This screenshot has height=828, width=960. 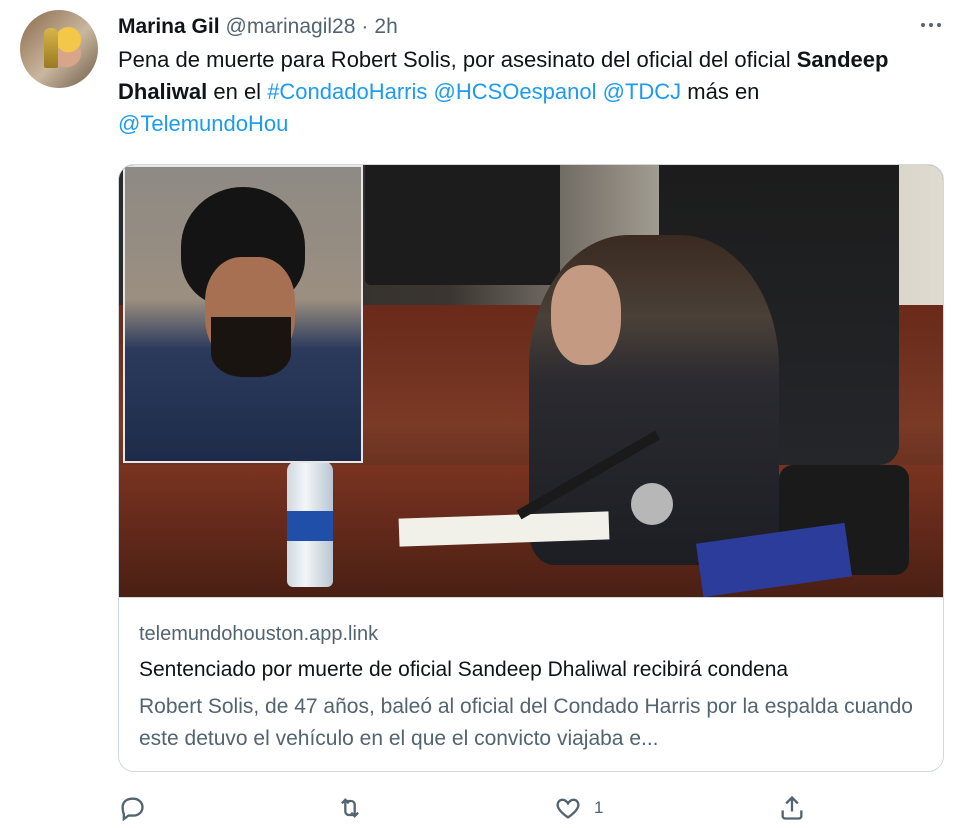 I want to click on share-icon, so click(x=792, y=807).